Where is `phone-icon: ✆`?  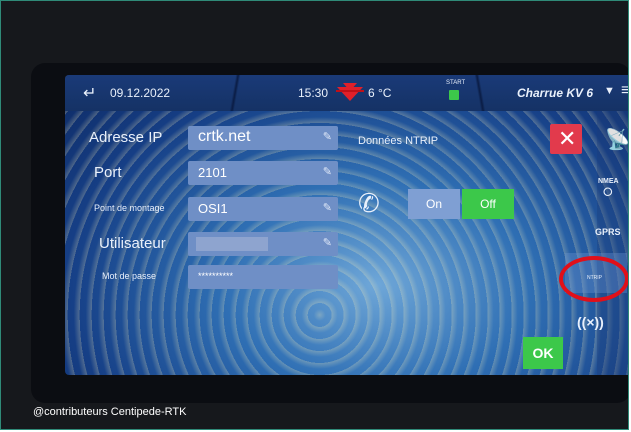 phone-icon: ✆ is located at coordinates (369, 203).